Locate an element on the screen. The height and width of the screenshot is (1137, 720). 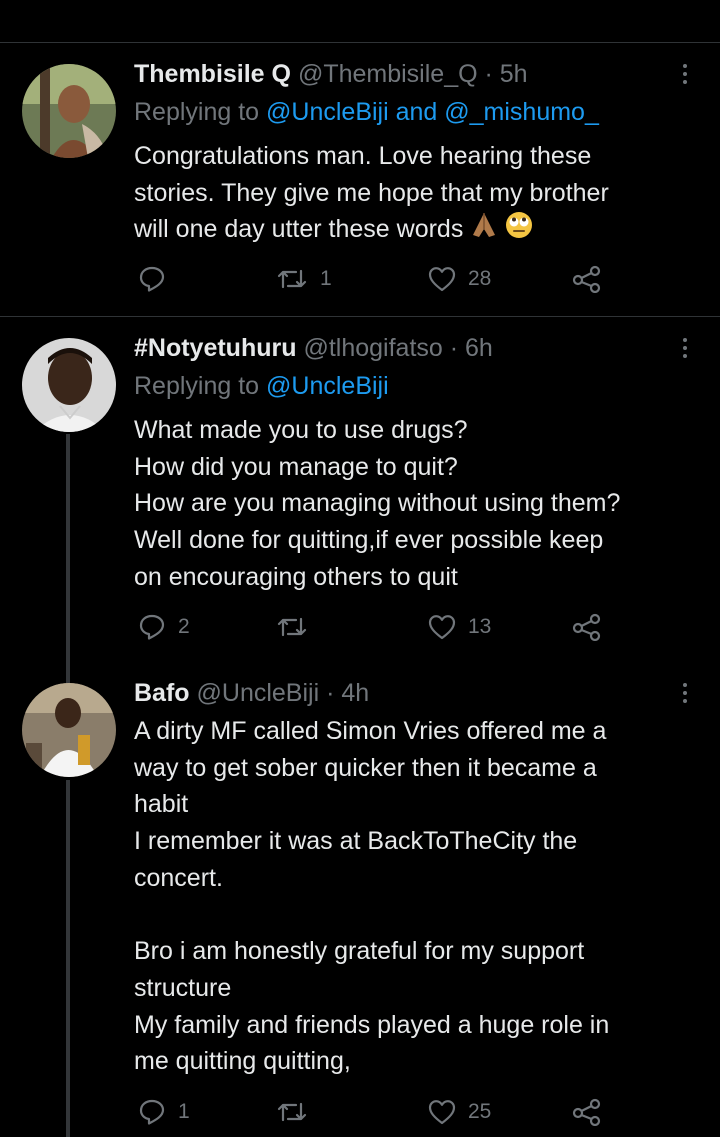
replying-to: Replying to @UncleBiji is located at coordinates (261, 386).